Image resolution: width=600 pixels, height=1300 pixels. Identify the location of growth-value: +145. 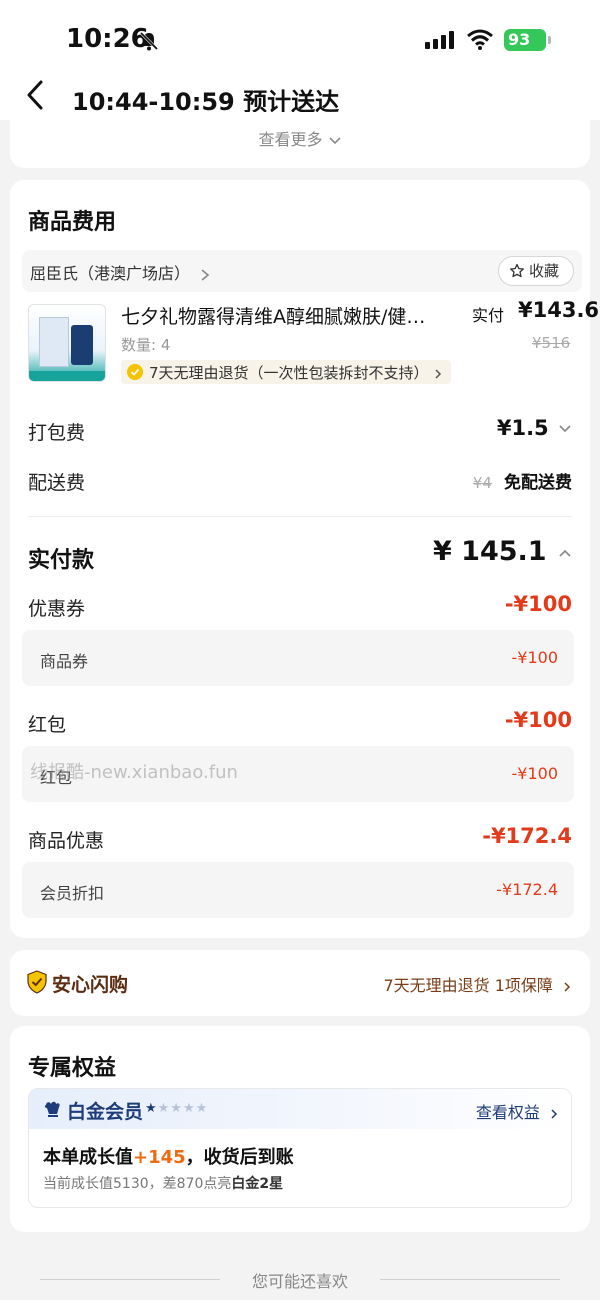
(159, 1157).